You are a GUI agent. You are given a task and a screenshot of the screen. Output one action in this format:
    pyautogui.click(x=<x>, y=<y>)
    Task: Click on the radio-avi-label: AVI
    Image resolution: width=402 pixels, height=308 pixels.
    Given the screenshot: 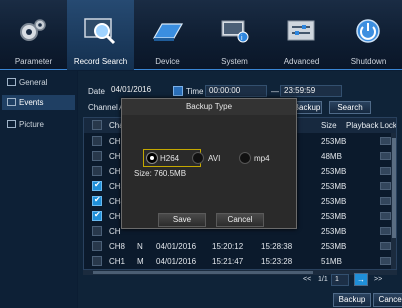 What is the action you would take?
    pyautogui.click(x=214, y=158)
    